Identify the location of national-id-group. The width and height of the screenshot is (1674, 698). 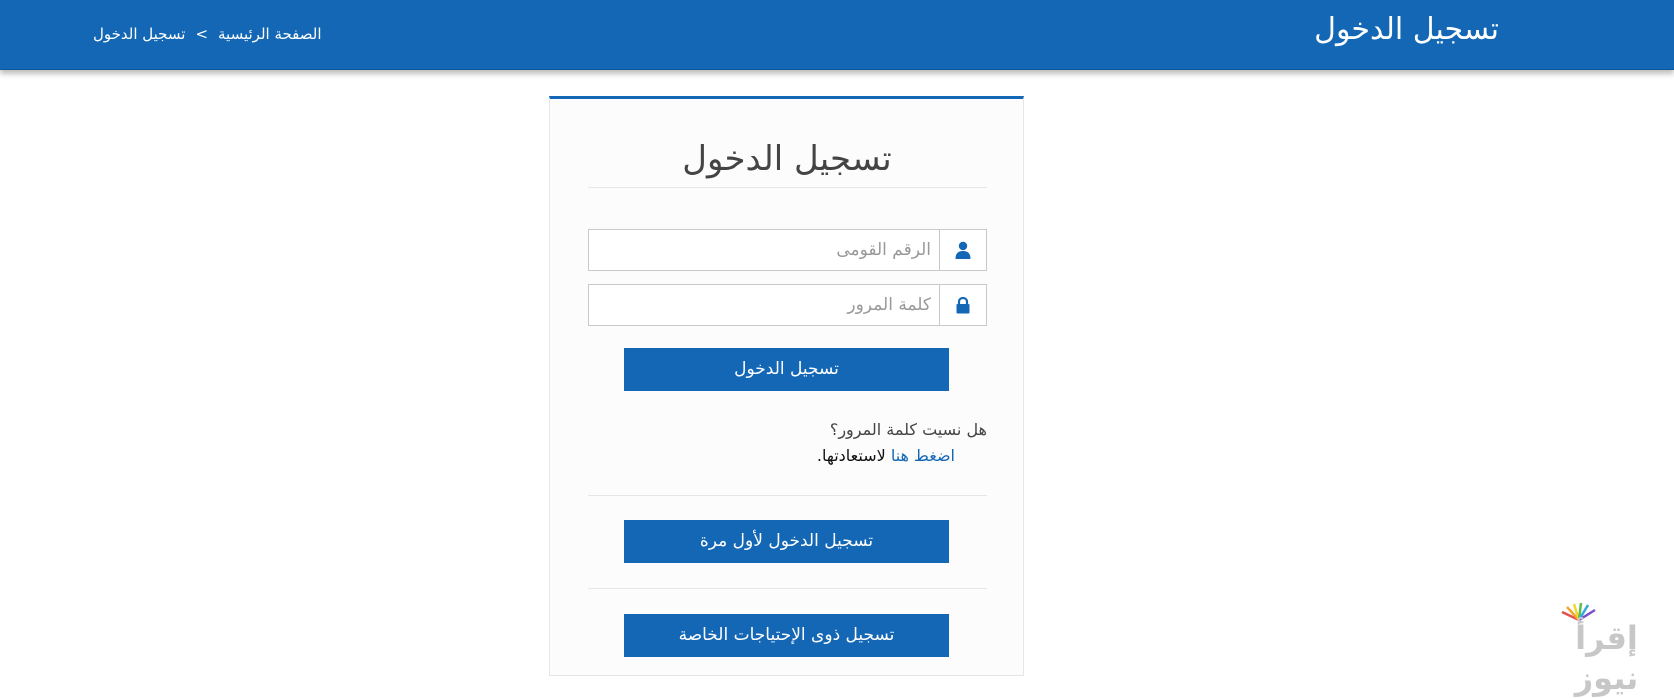
(787, 250).